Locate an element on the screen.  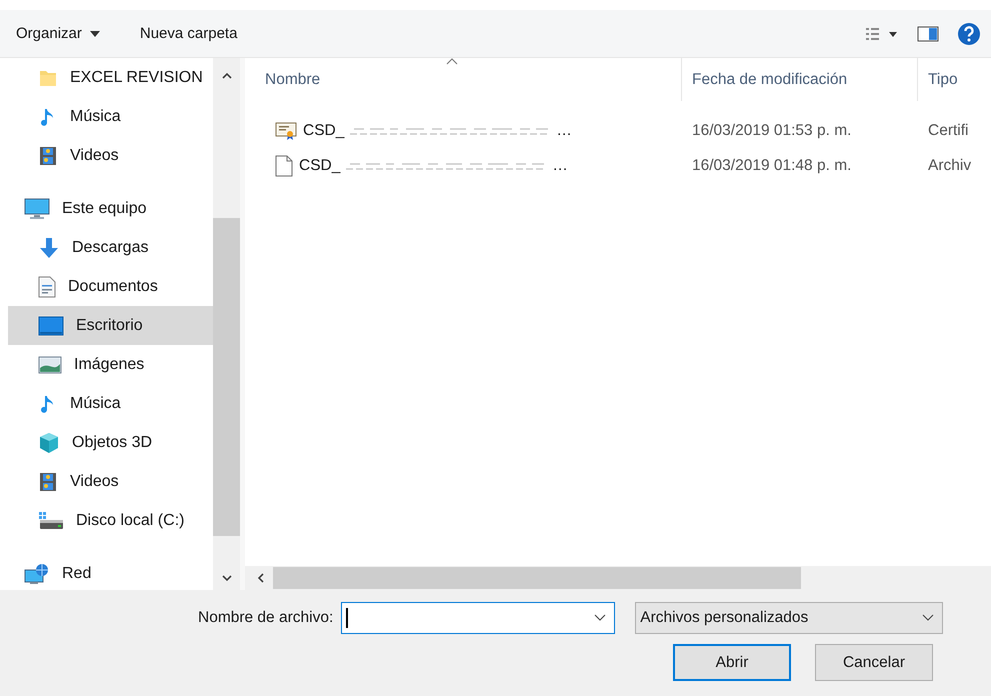
column-header: Fecha de modificación is located at coordinates (800, 79).